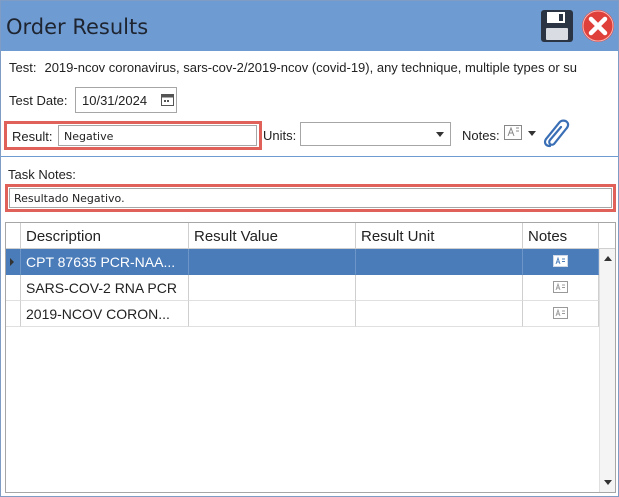 This screenshot has width=619, height=497. I want to click on task-notes-input: Resultado Negativo., so click(310, 198).